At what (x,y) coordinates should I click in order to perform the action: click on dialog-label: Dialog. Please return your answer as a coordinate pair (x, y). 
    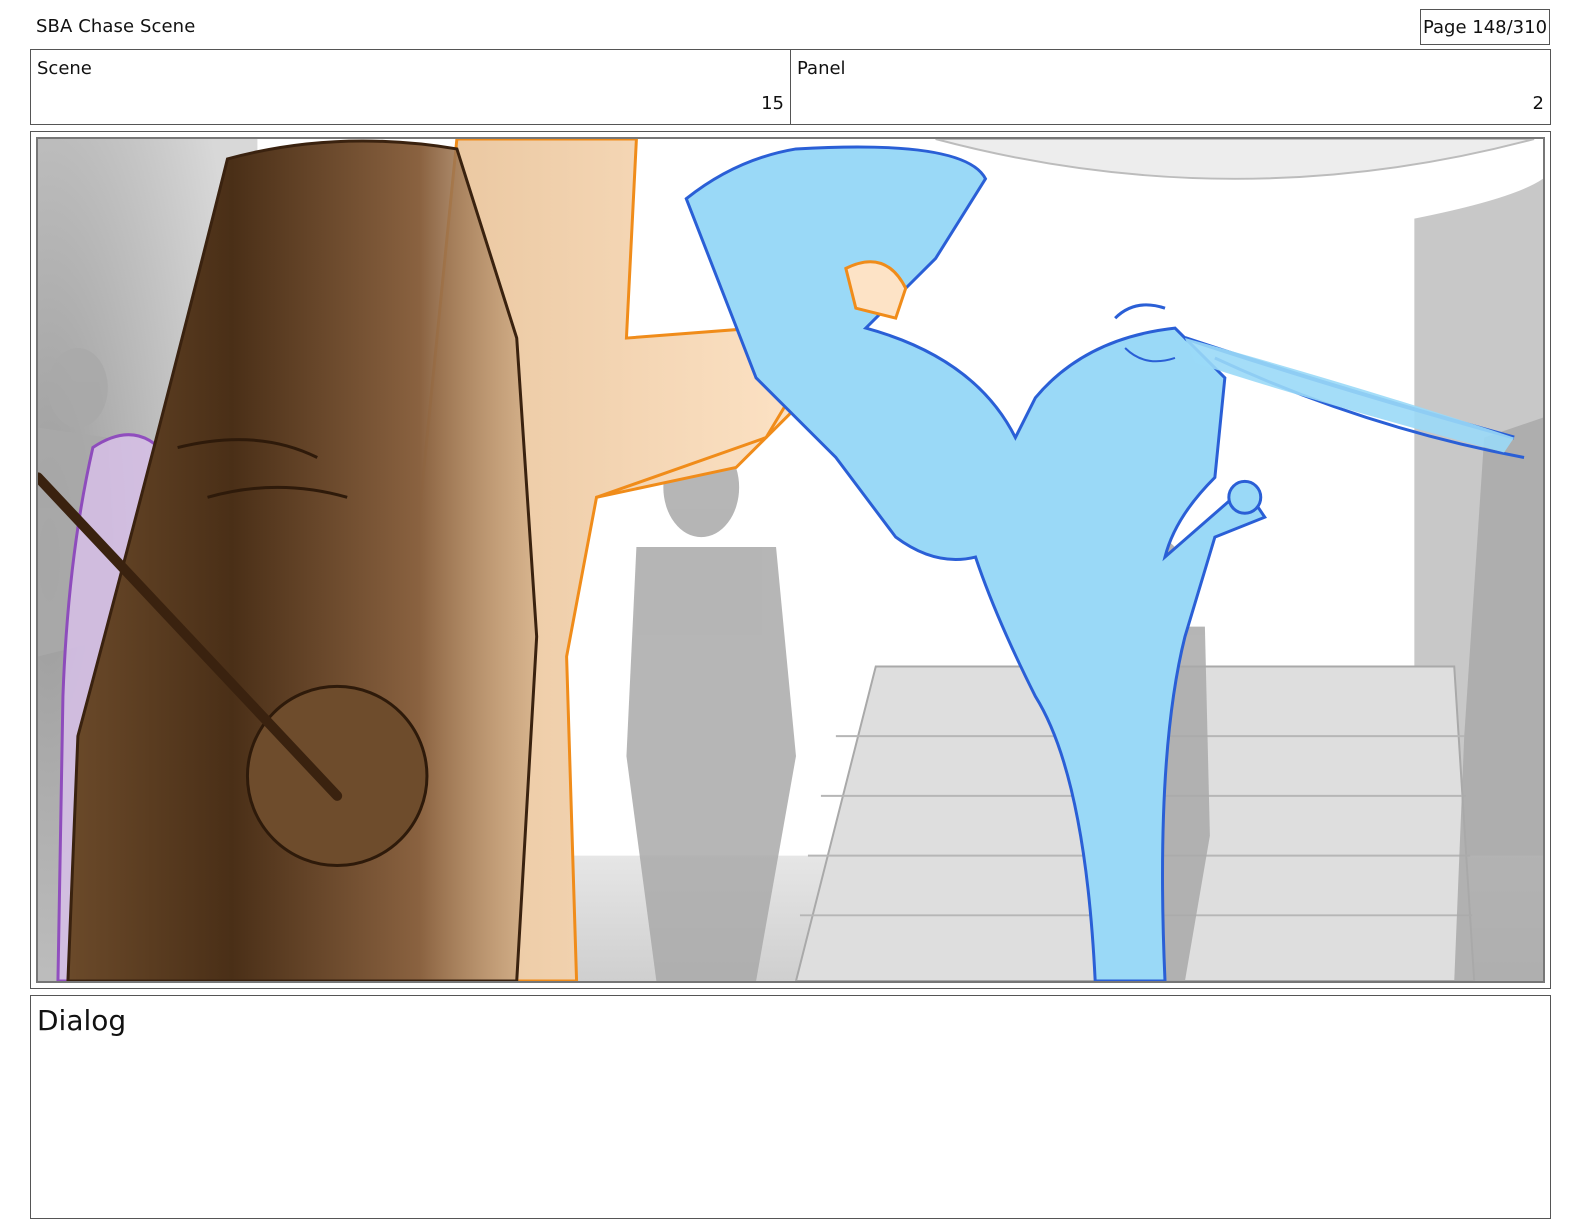
    Looking at the image, I should click on (82, 1020).